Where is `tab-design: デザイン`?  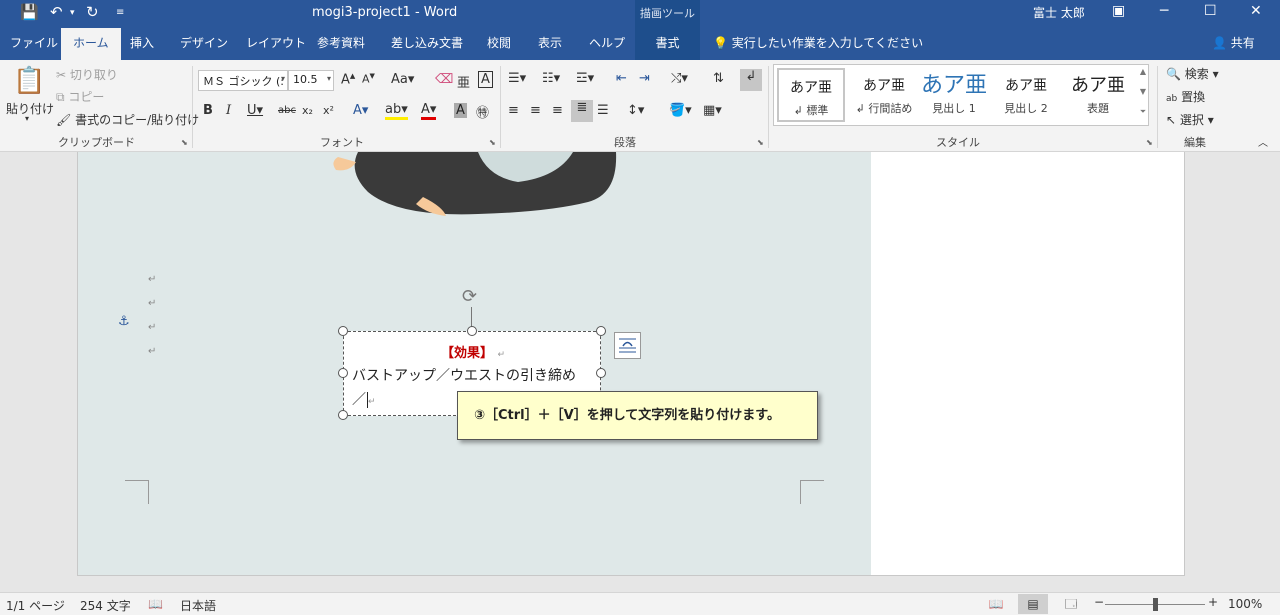 tab-design: デザイン is located at coordinates (204, 44).